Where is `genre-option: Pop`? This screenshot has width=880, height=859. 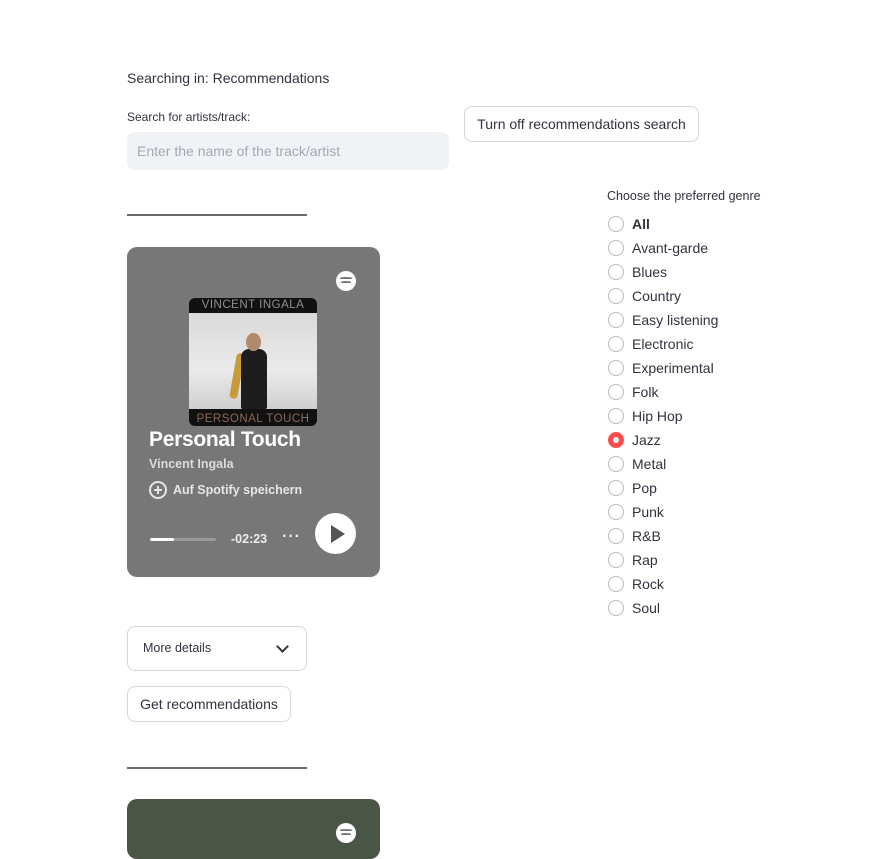 genre-option: Pop is located at coordinates (663, 488).